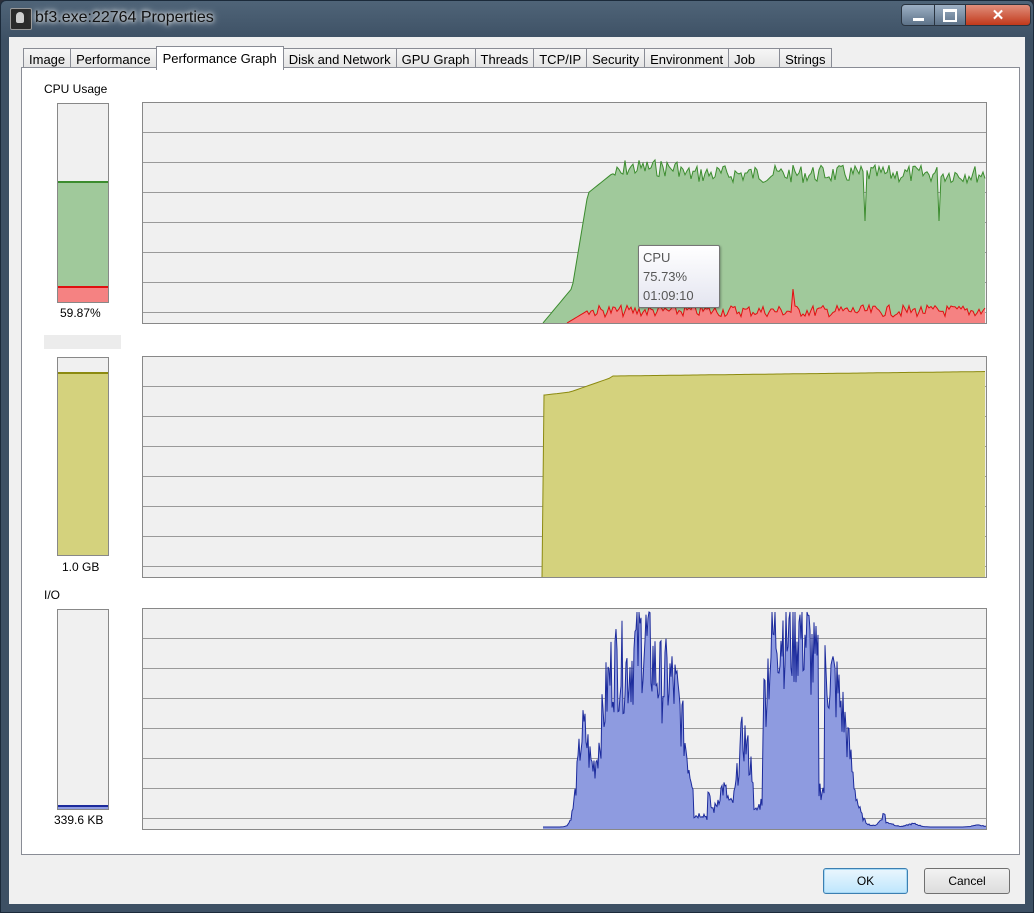 This screenshot has height=913, width=1034. I want to click on tab-tcp-ip: TCP/IP, so click(560, 58).